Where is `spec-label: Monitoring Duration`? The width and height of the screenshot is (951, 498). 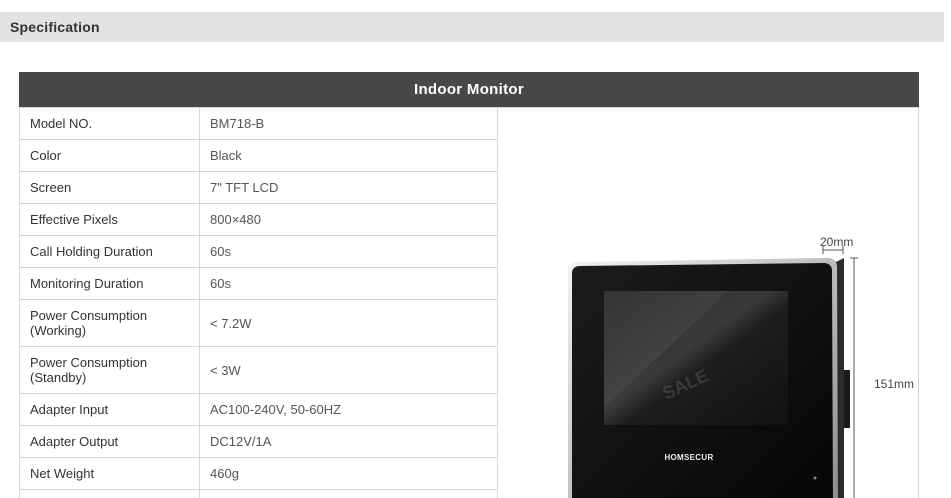 spec-label: Monitoring Duration is located at coordinates (109, 283).